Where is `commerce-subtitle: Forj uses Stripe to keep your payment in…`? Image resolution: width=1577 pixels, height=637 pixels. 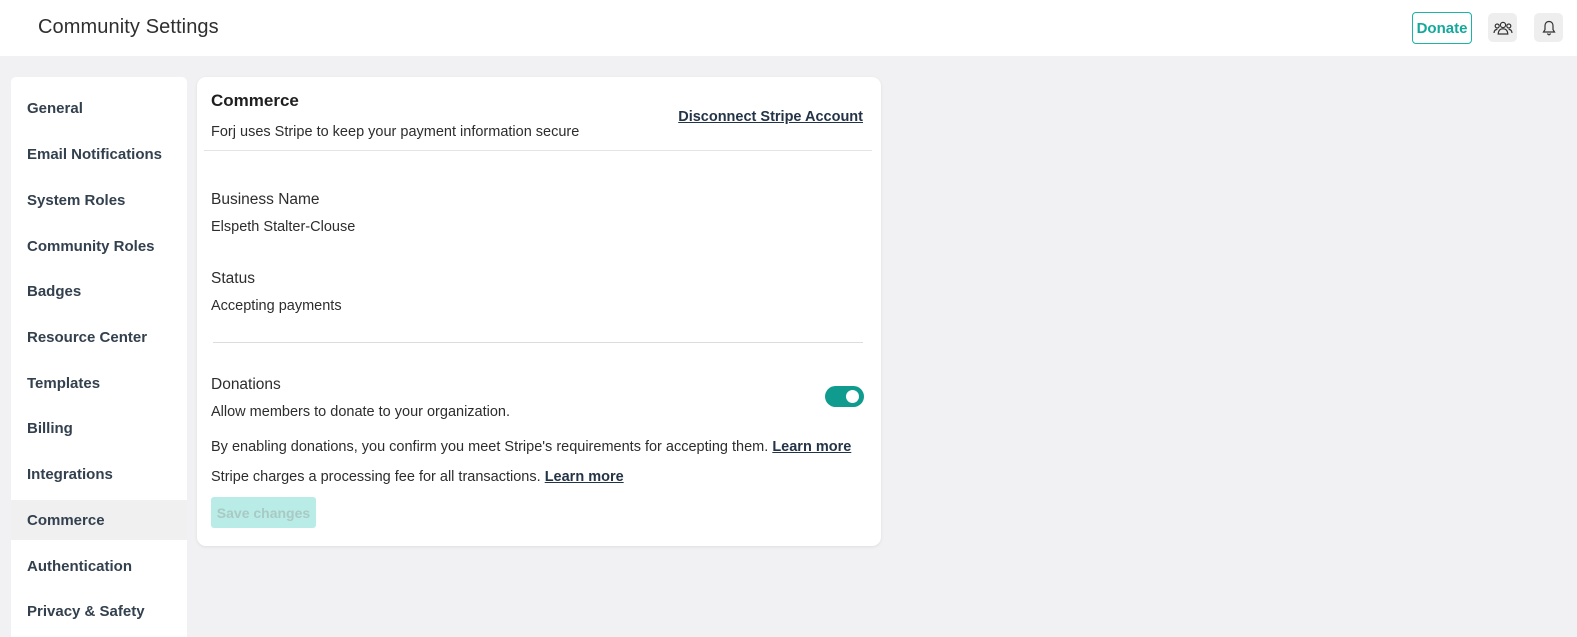
commerce-subtitle: Forj uses Stripe to keep your payment in… is located at coordinates (395, 132).